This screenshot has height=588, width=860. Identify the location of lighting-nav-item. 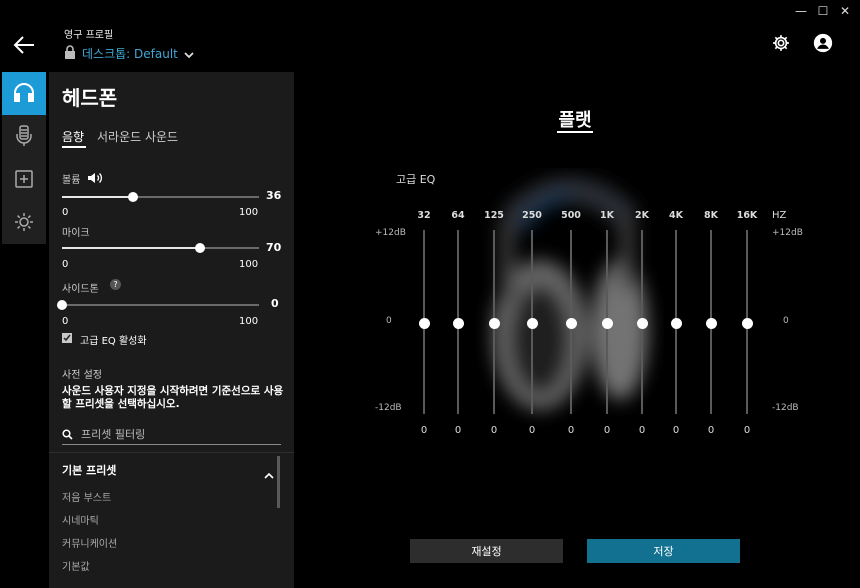
(24, 223).